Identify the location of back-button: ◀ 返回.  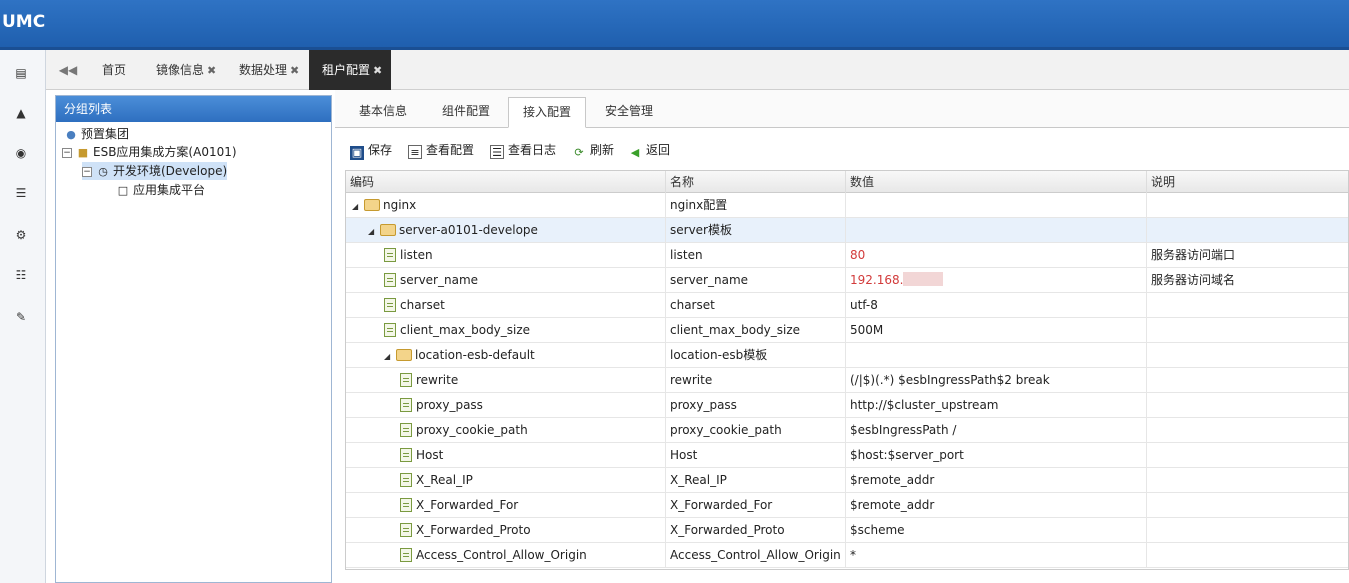
(649, 150).